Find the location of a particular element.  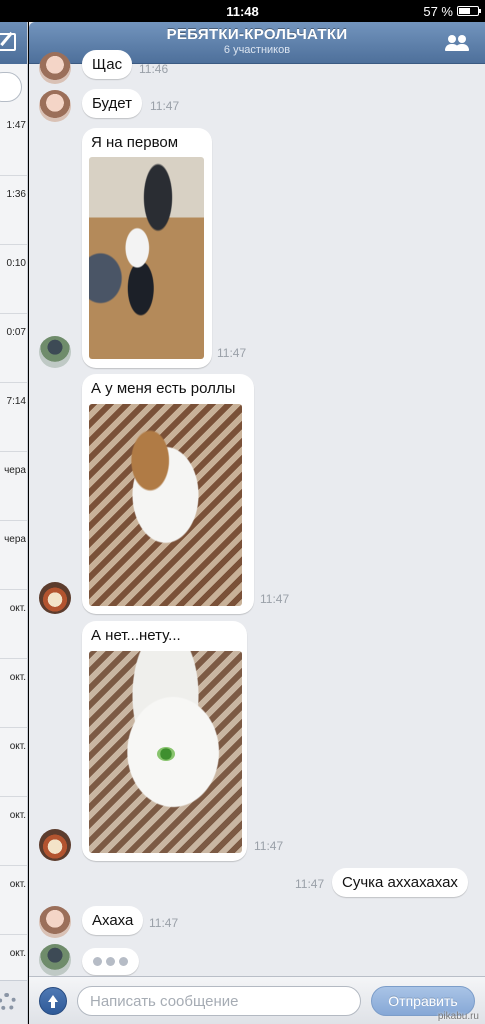

peas-in-box is located at coordinates (166, 754).